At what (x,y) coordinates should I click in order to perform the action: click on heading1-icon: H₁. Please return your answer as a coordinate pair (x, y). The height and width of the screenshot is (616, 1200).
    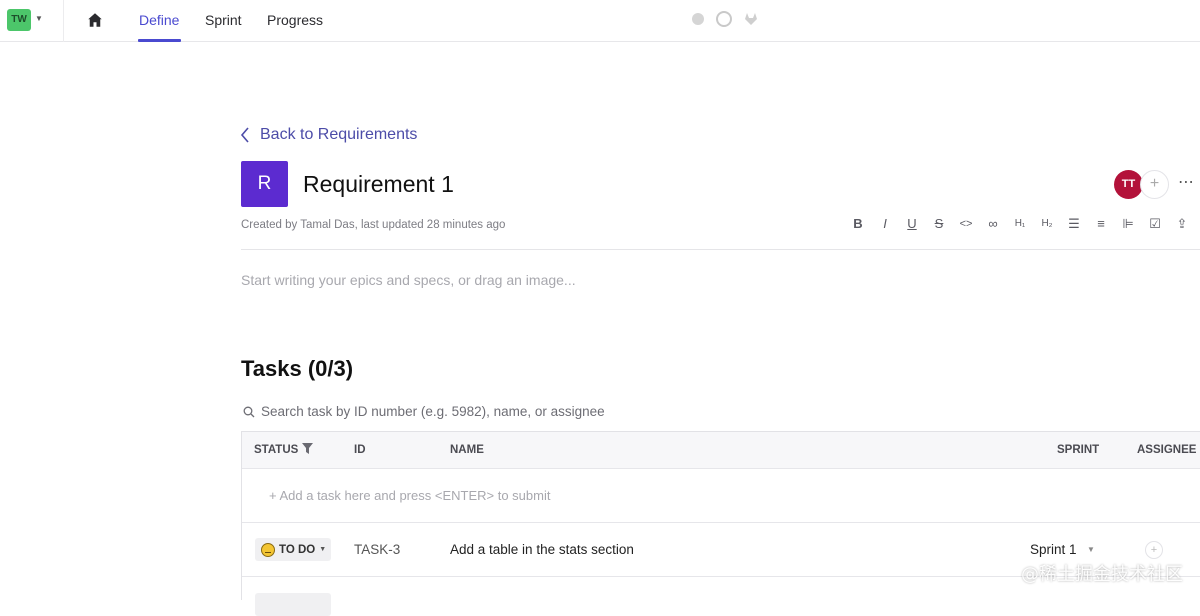
    Looking at the image, I should click on (1020, 224).